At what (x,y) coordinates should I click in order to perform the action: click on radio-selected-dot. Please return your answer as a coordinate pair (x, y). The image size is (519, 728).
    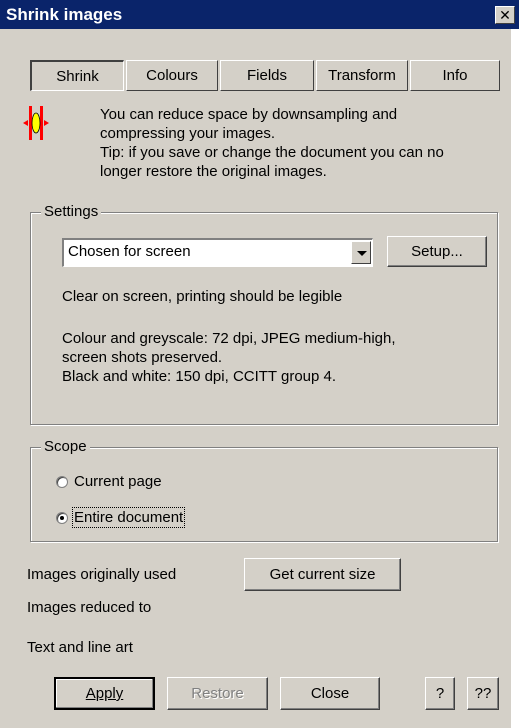
    Looking at the image, I should click on (62, 518).